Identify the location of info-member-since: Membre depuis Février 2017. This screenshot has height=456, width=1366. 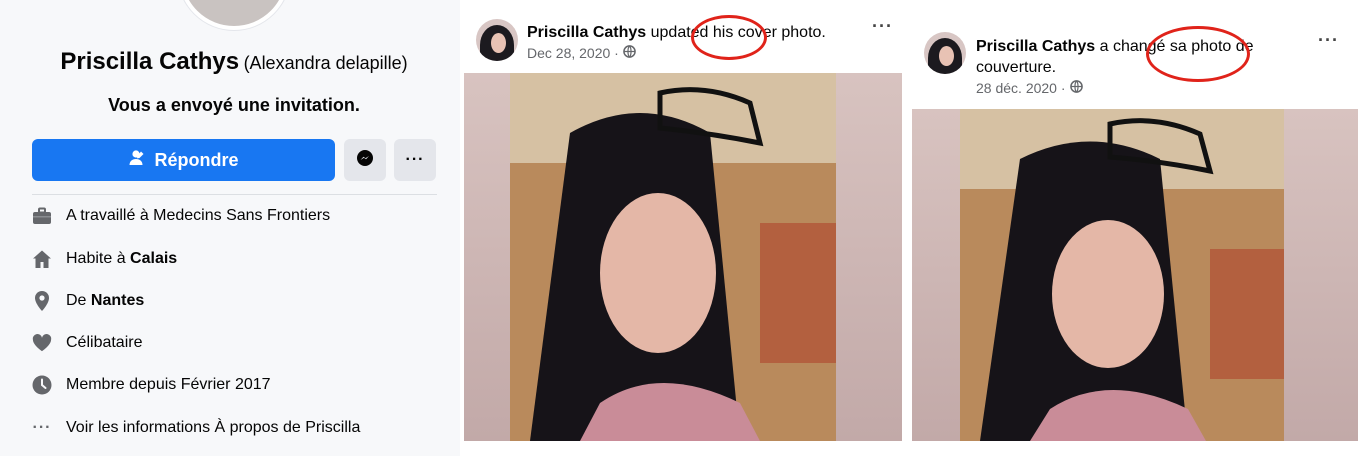
(151, 385).